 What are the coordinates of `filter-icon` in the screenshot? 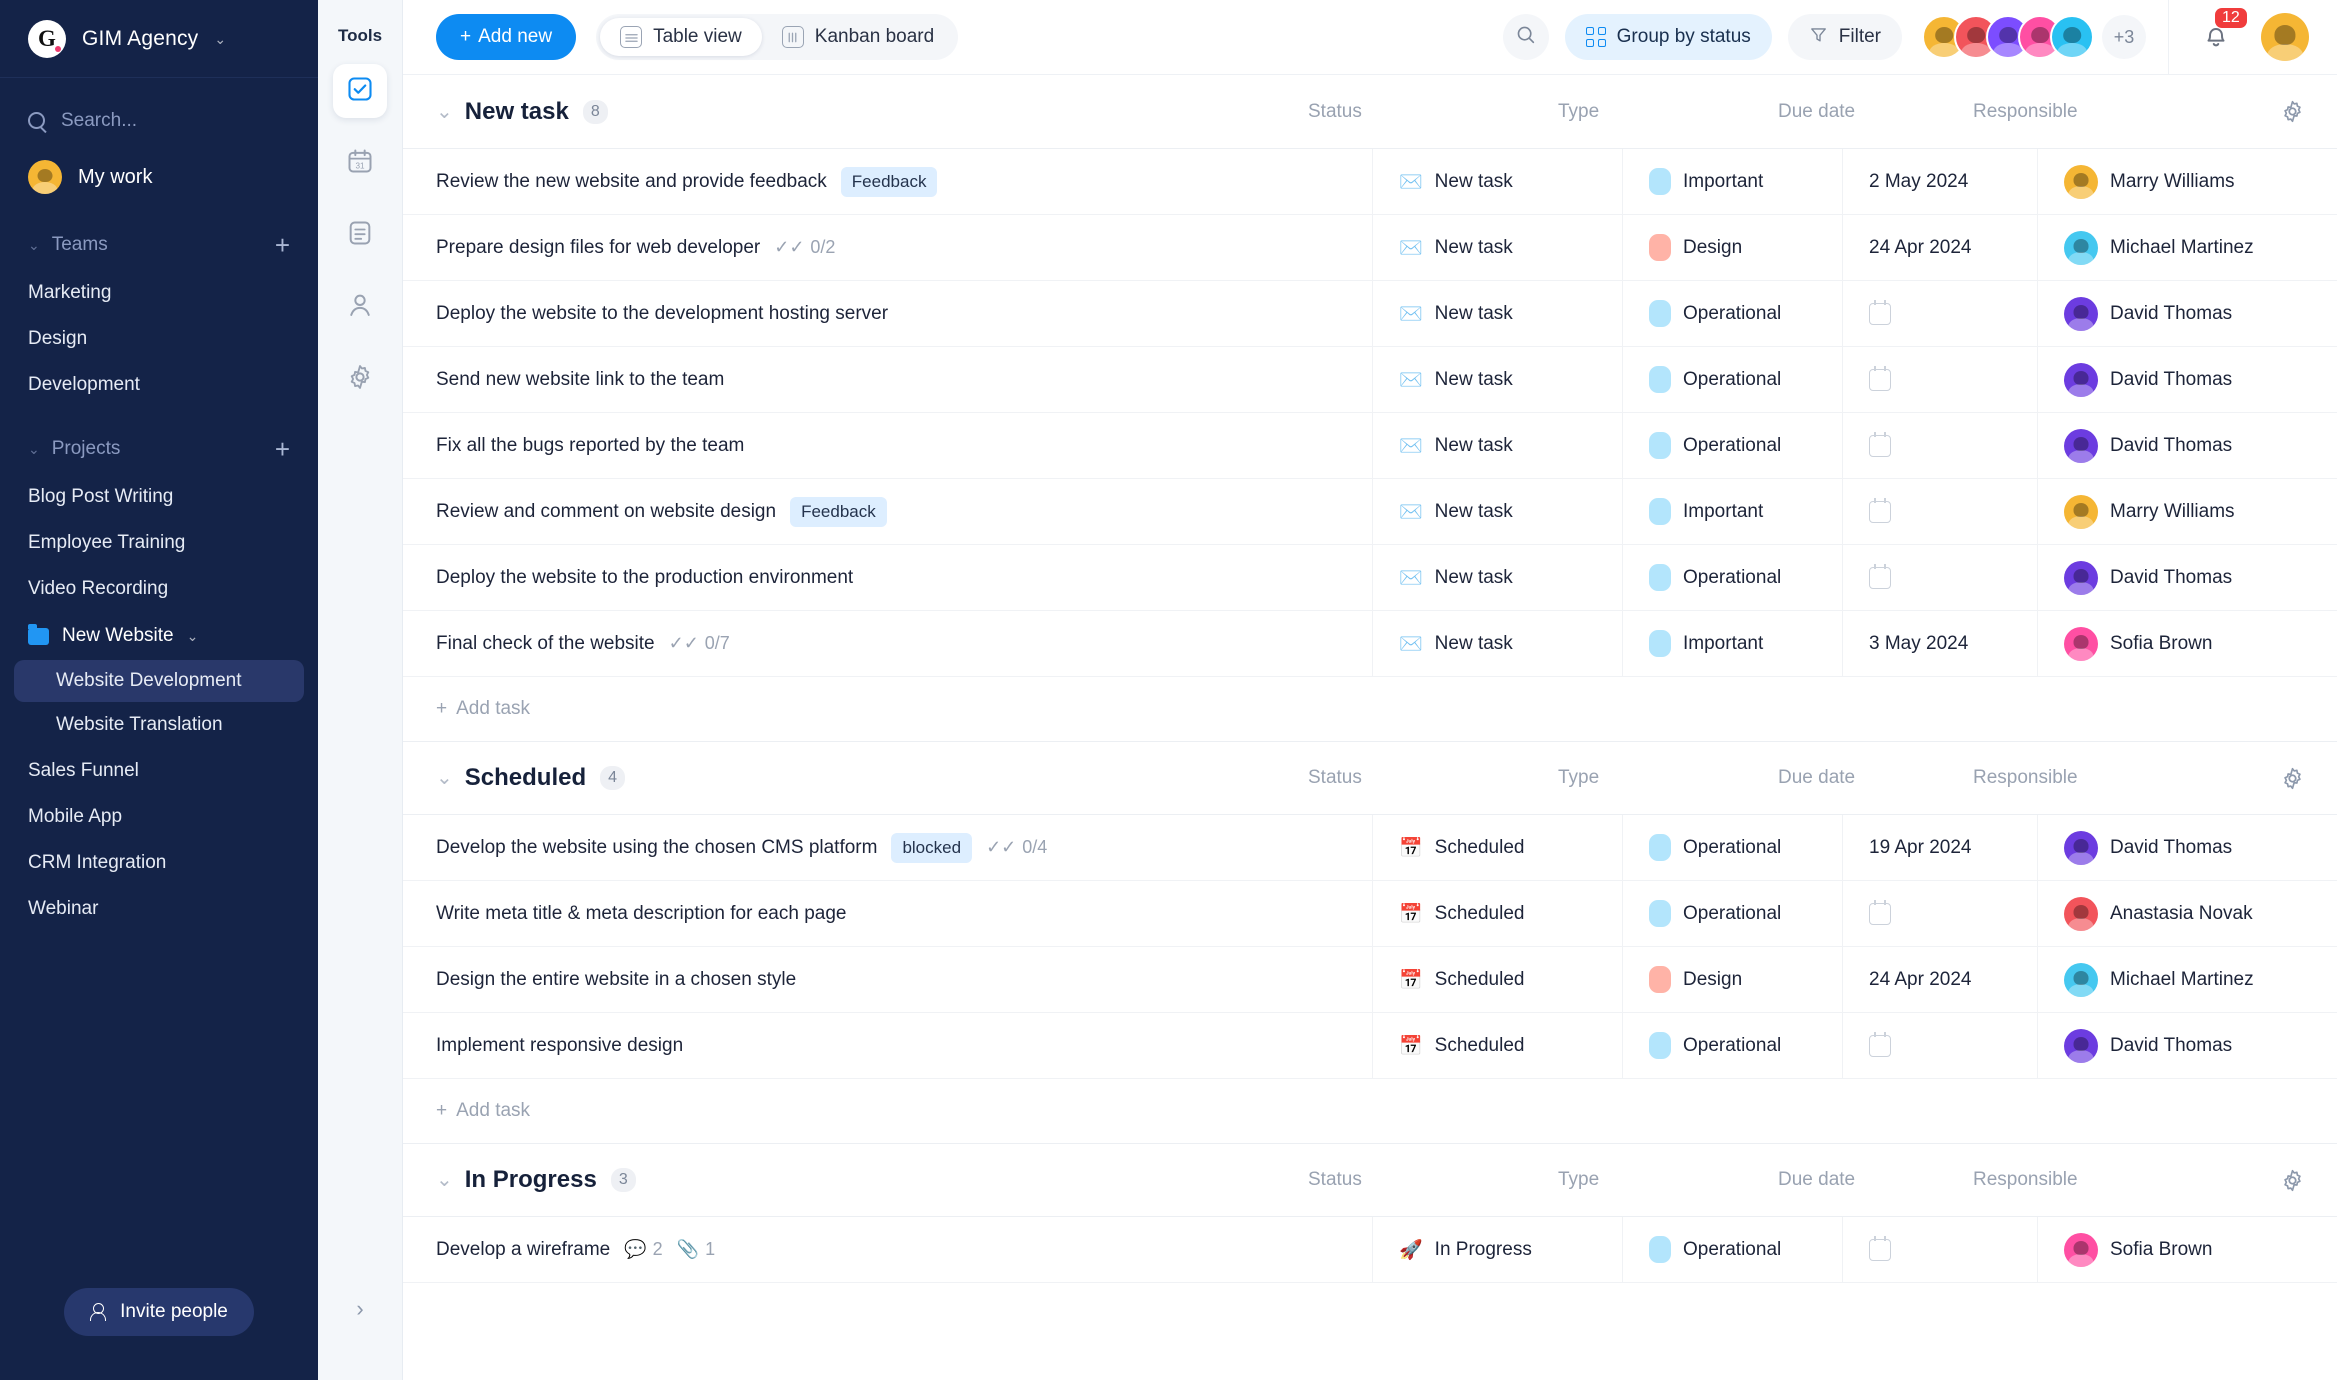 It's located at (1818, 37).